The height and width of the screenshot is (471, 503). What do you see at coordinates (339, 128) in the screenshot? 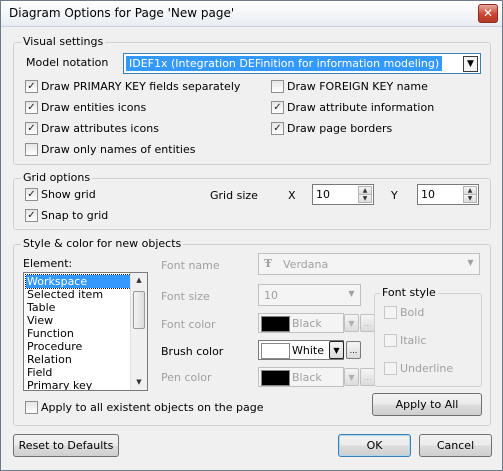
I see `draw-page-borders-label: Draw page borders` at bounding box center [339, 128].